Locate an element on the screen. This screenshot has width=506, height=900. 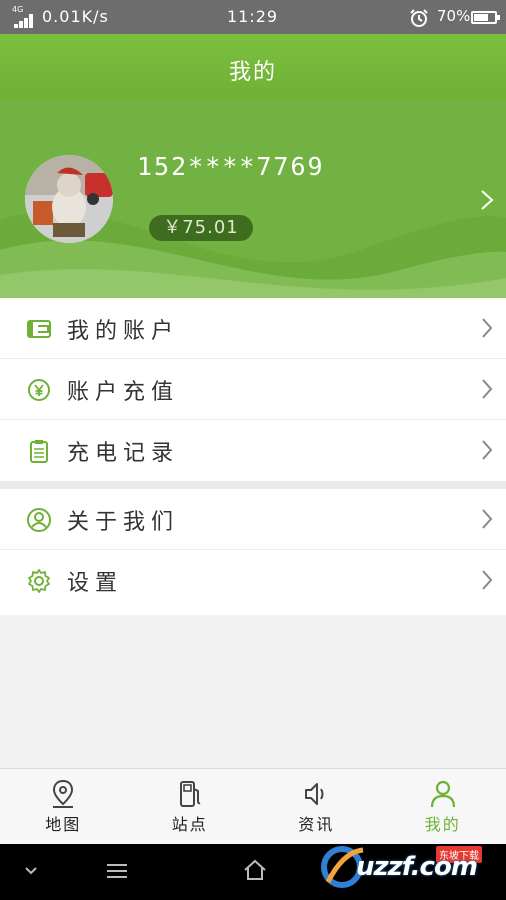
page-title: 我的 is located at coordinates (252, 72).